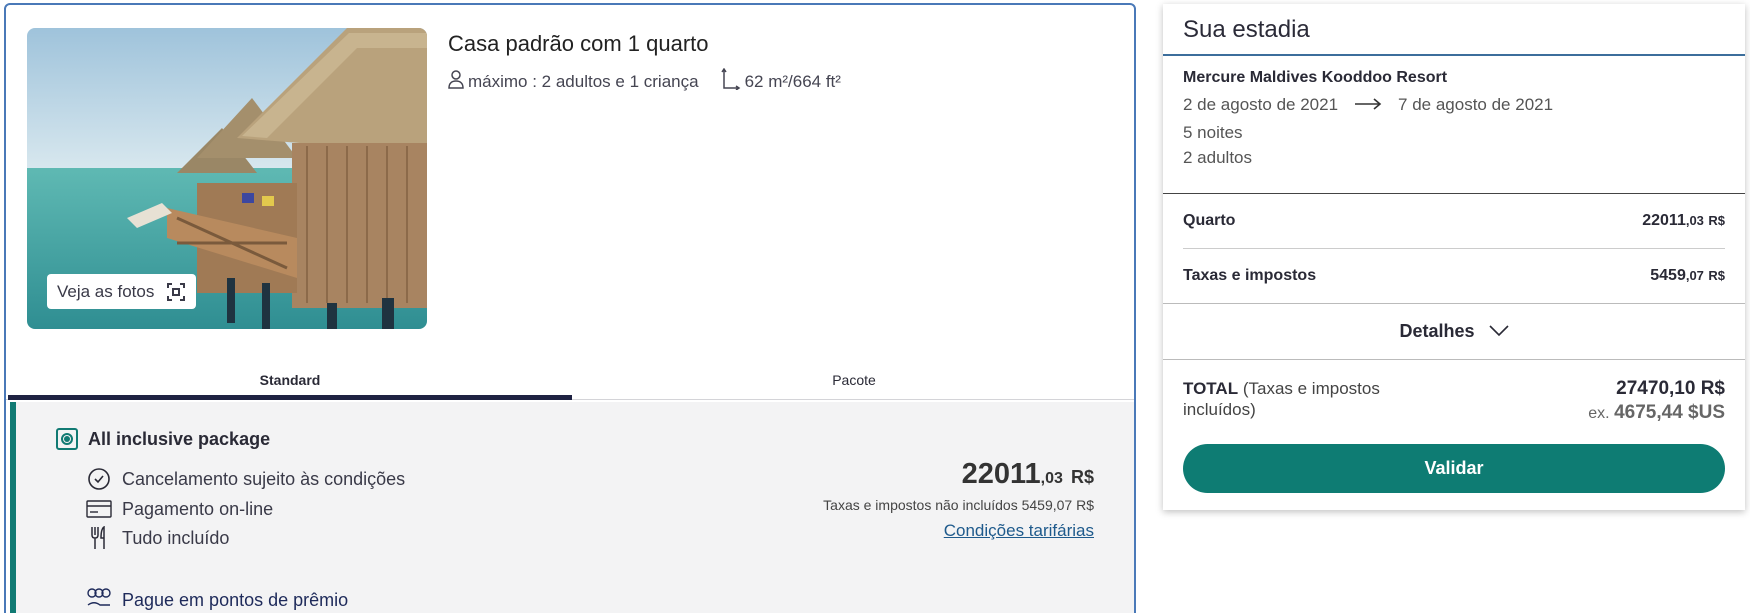 This screenshot has height=613, width=1750. What do you see at coordinates (1498, 331) in the screenshot?
I see `chevron-down-icon` at bounding box center [1498, 331].